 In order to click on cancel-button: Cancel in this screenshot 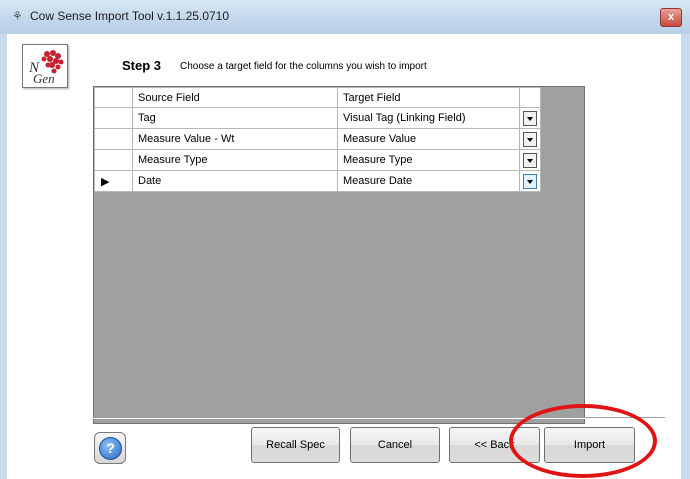, I will do `click(395, 445)`.